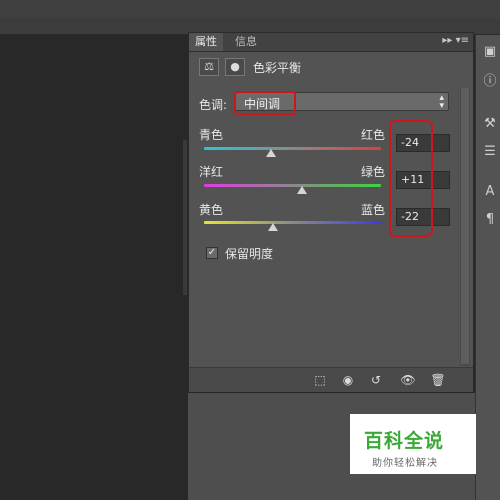  I want to click on tone-select: 中间调 ▴ ▾, so click(342, 101).